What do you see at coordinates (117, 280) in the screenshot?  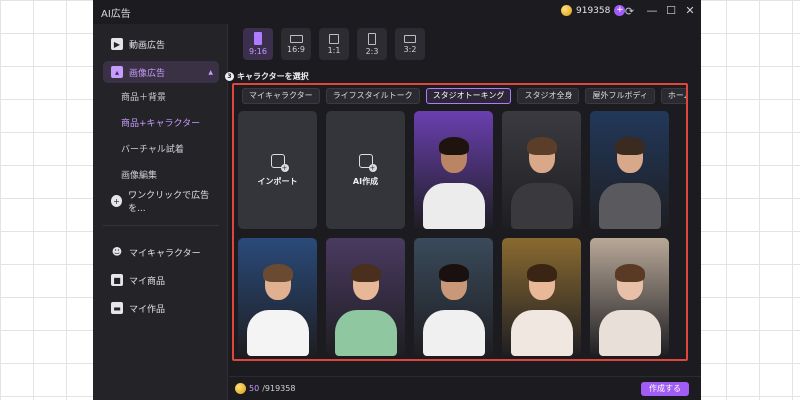 I see `my-products-icon: ■` at bounding box center [117, 280].